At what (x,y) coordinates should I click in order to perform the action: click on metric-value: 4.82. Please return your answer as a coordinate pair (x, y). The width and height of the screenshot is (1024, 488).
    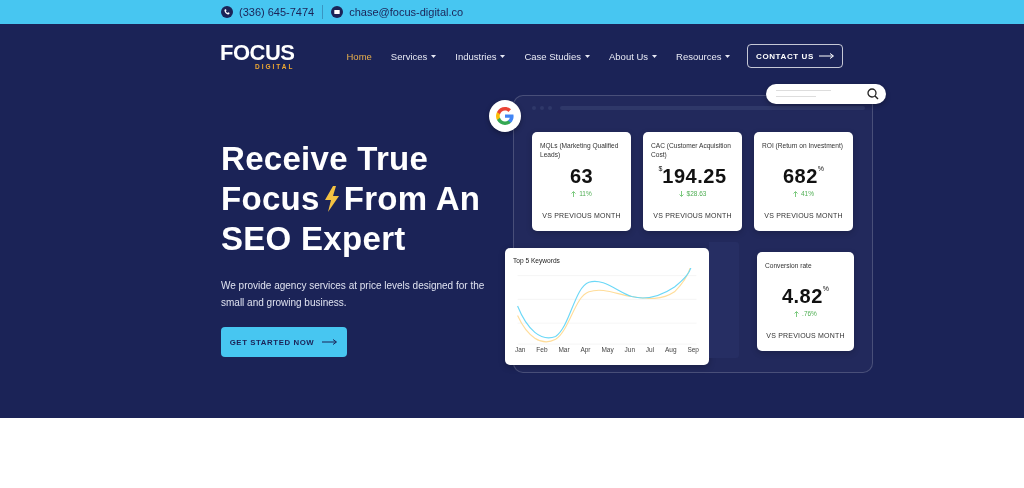
    Looking at the image, I should click on (802, 296).